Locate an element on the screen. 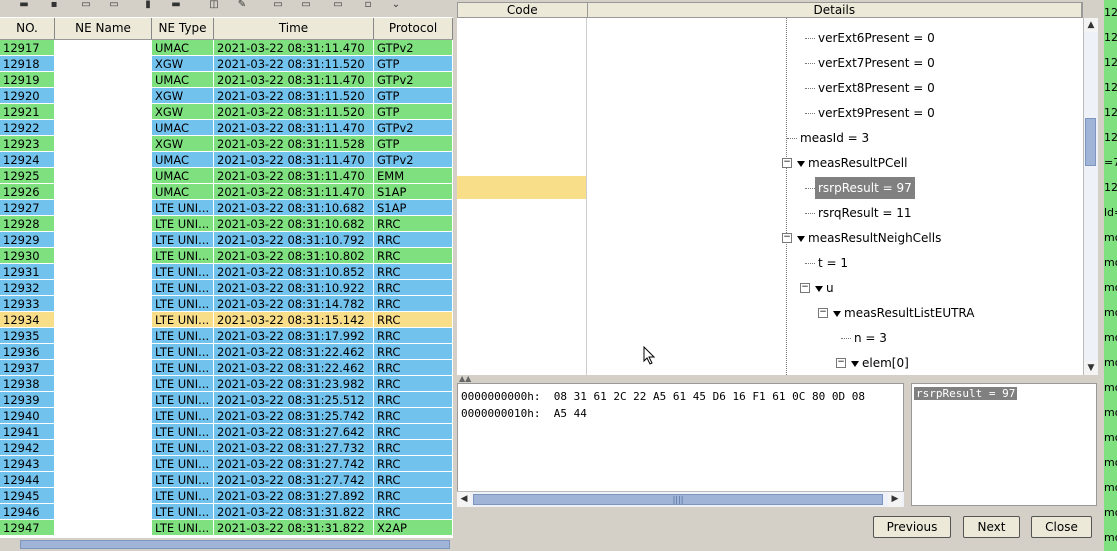 This screenshot has height=551, width=1117. table-row: 12917 UMAC 2021-03-22 08:31:11.470 GTPv2 is located at coordinates (226, 48).